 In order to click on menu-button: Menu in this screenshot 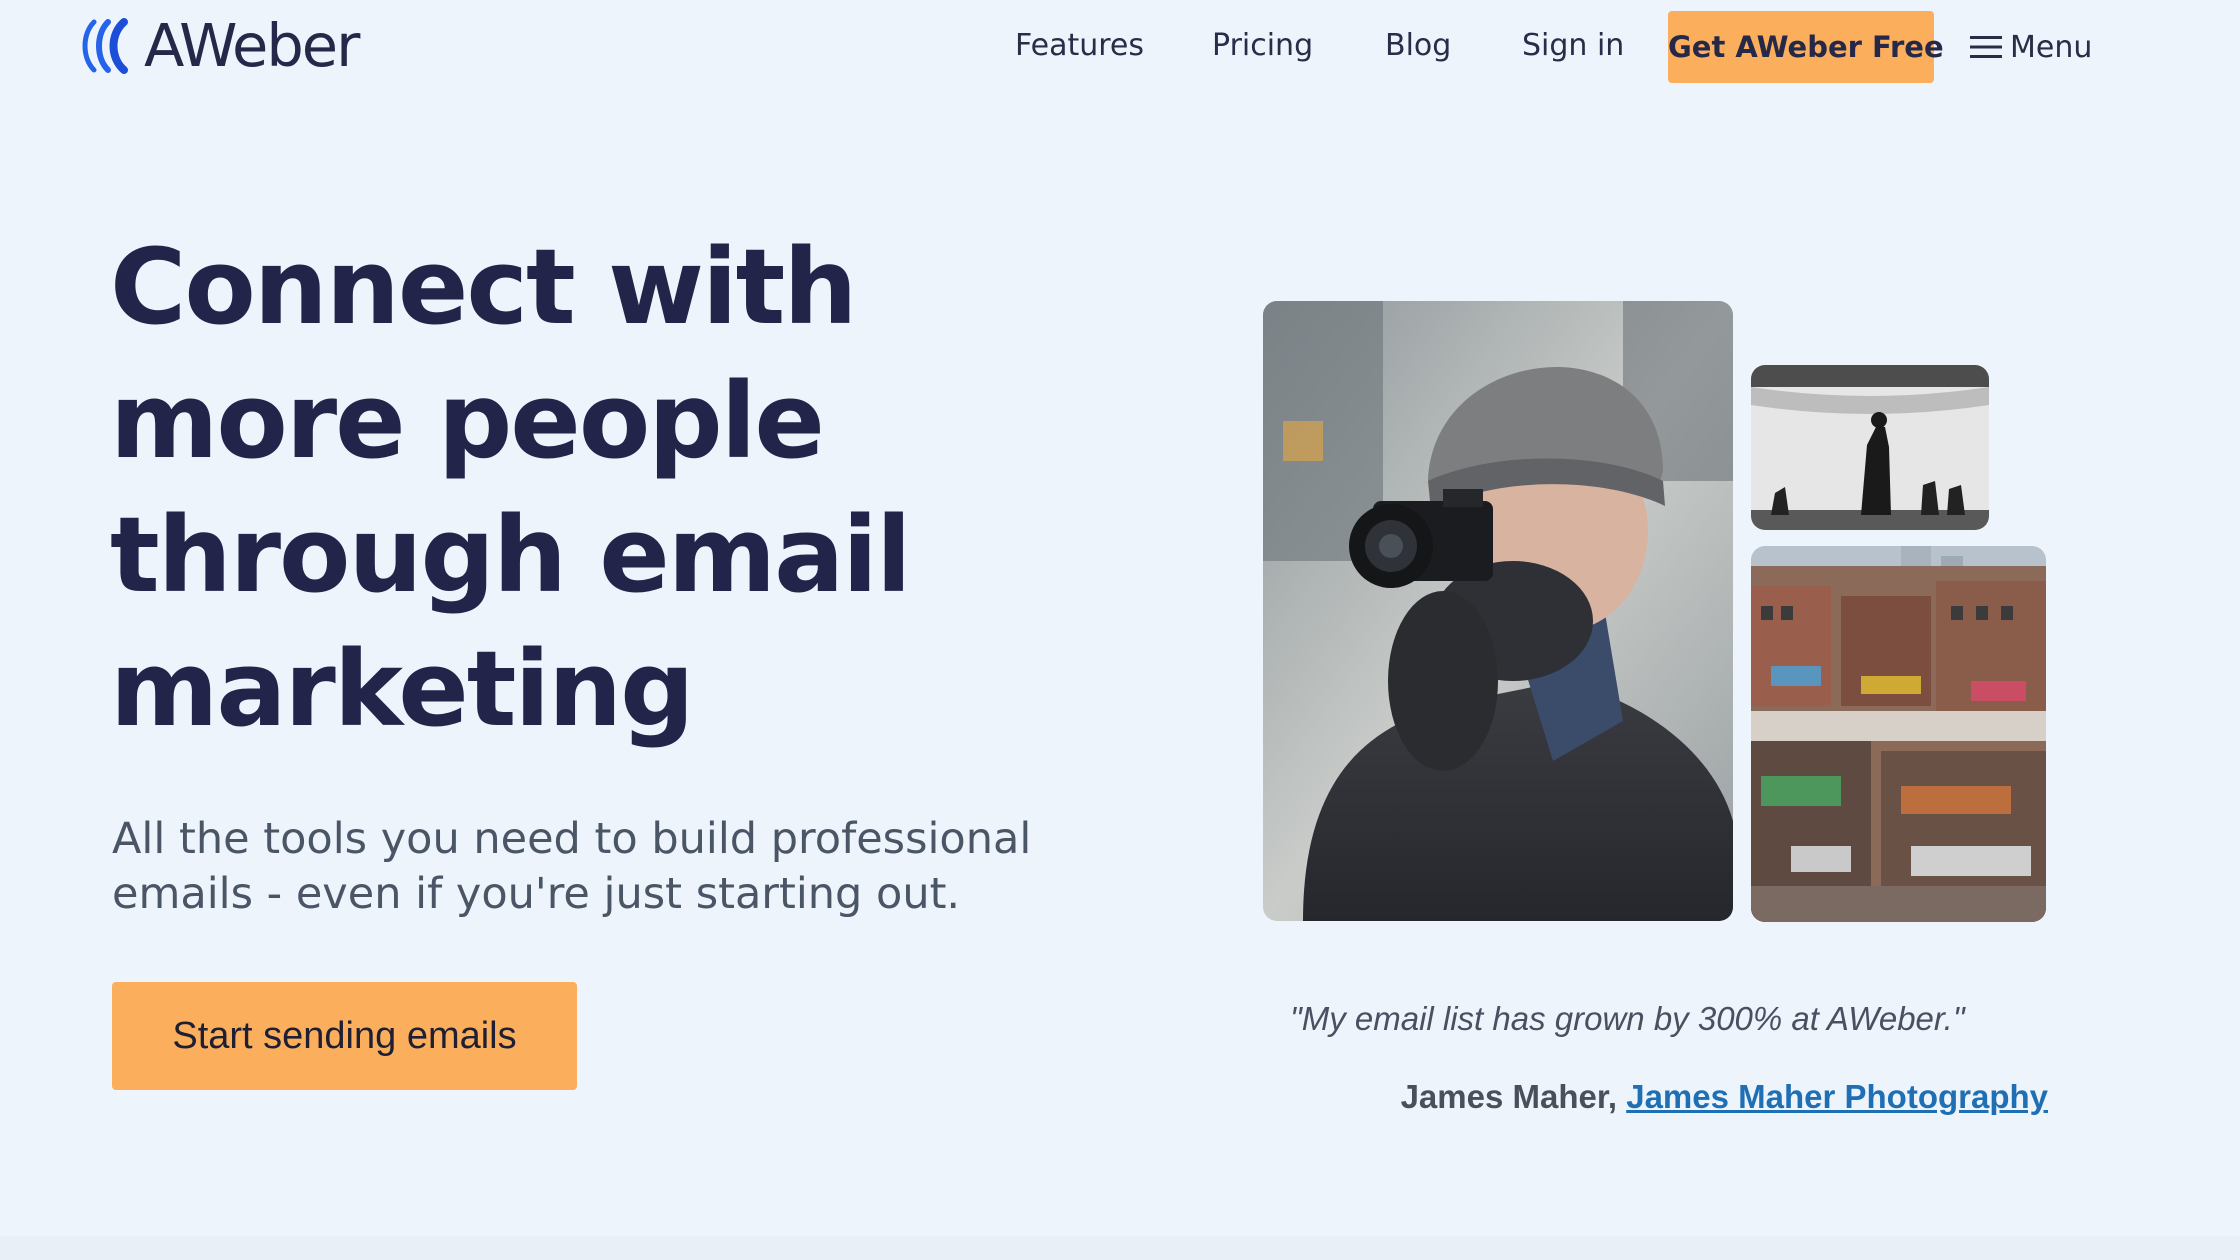, I will do `click(2031, 47)`.